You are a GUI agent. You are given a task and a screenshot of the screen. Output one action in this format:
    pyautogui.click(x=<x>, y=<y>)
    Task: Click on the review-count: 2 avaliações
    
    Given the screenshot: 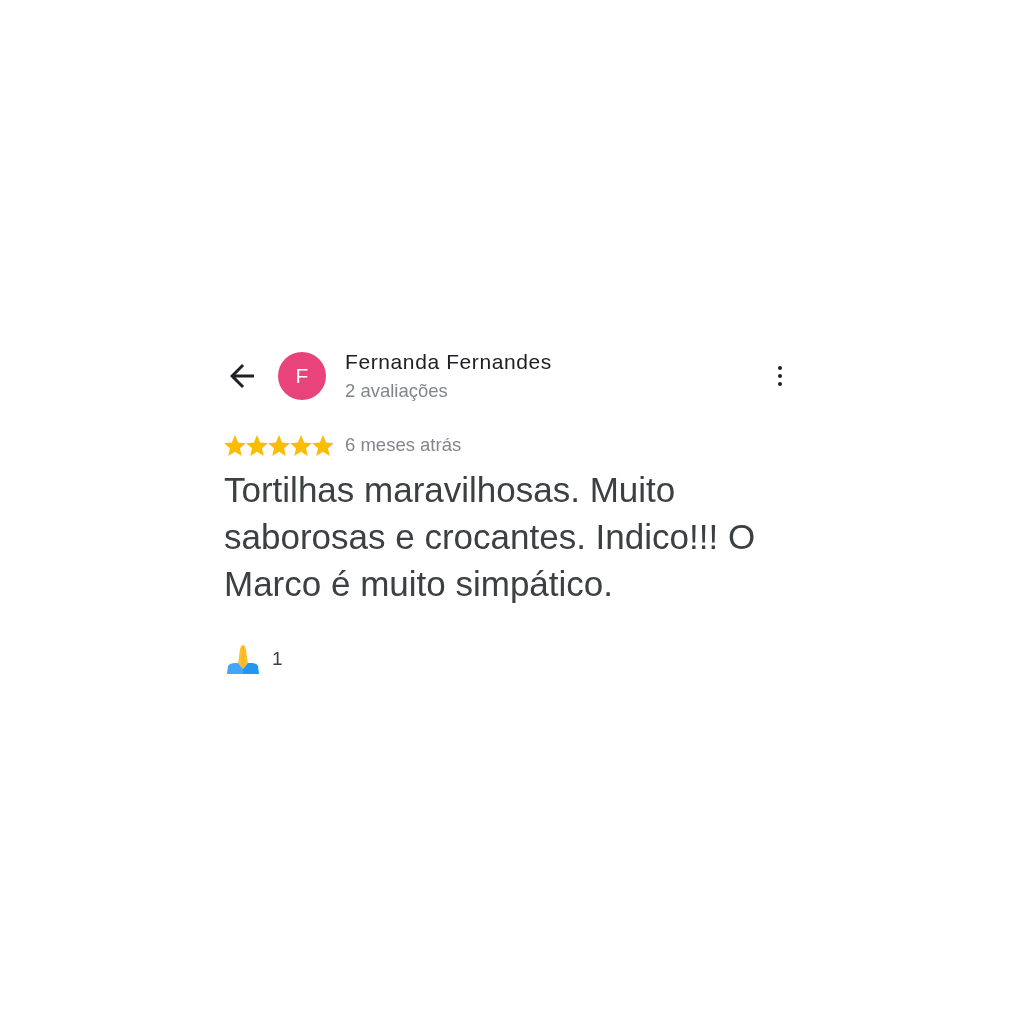 What is the action you would take?
    pyautogui.click(x=397, y=391)
    